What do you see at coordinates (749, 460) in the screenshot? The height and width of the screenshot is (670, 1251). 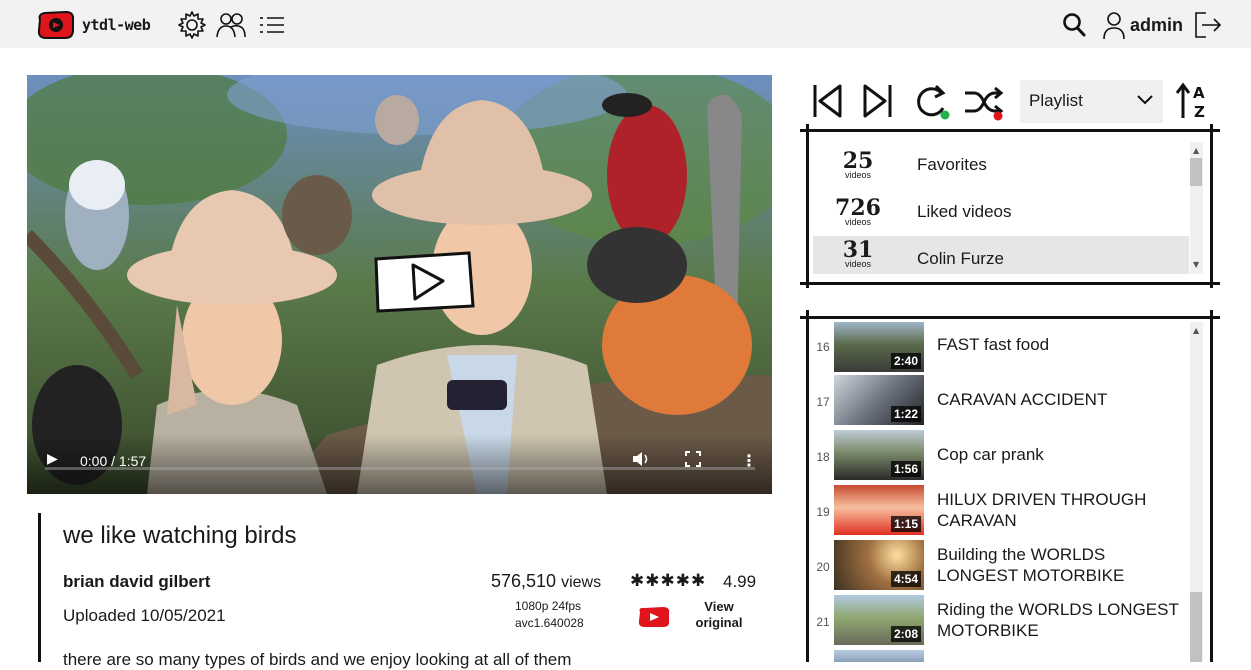 I see `more-options-icon: ⋮` at bounding box center [749, 460].